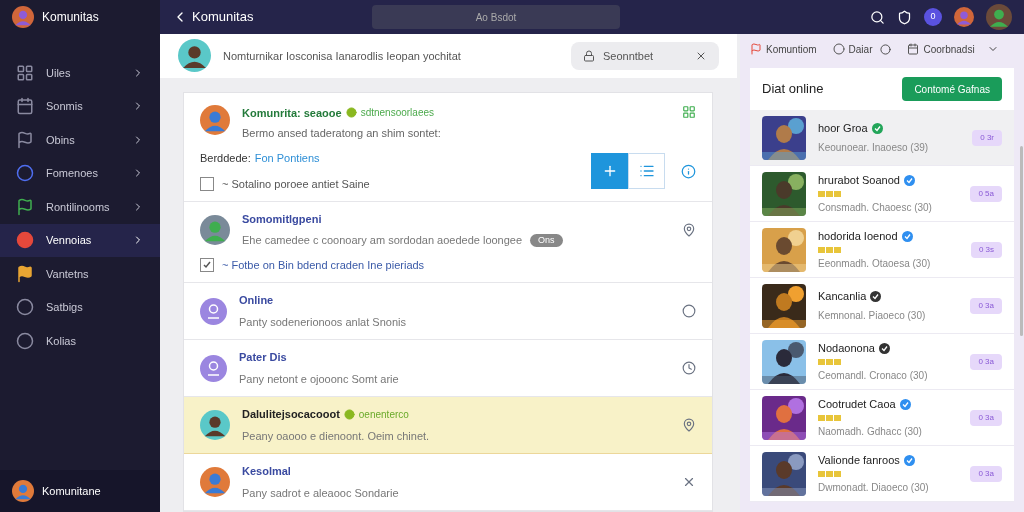 Image resolution: width=1024 pixels, height=512 pixels. I want to click on sidebar-item: Vennoias, so click(80, 240).